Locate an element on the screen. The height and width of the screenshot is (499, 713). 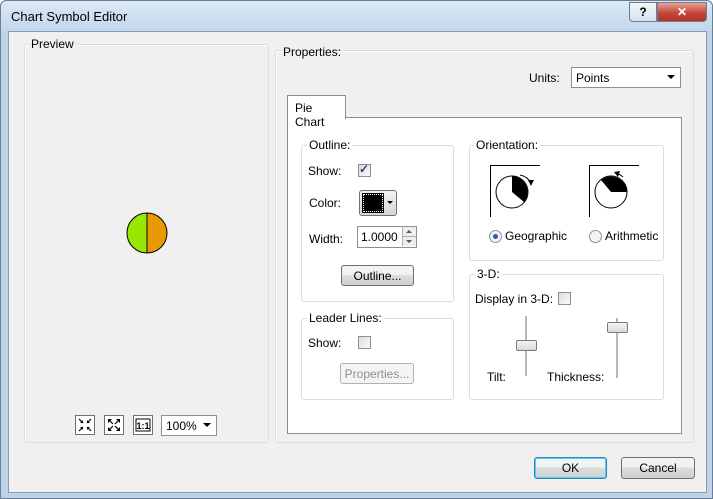
cancel-button-label: Cancel is located at coordinates (658, 468).